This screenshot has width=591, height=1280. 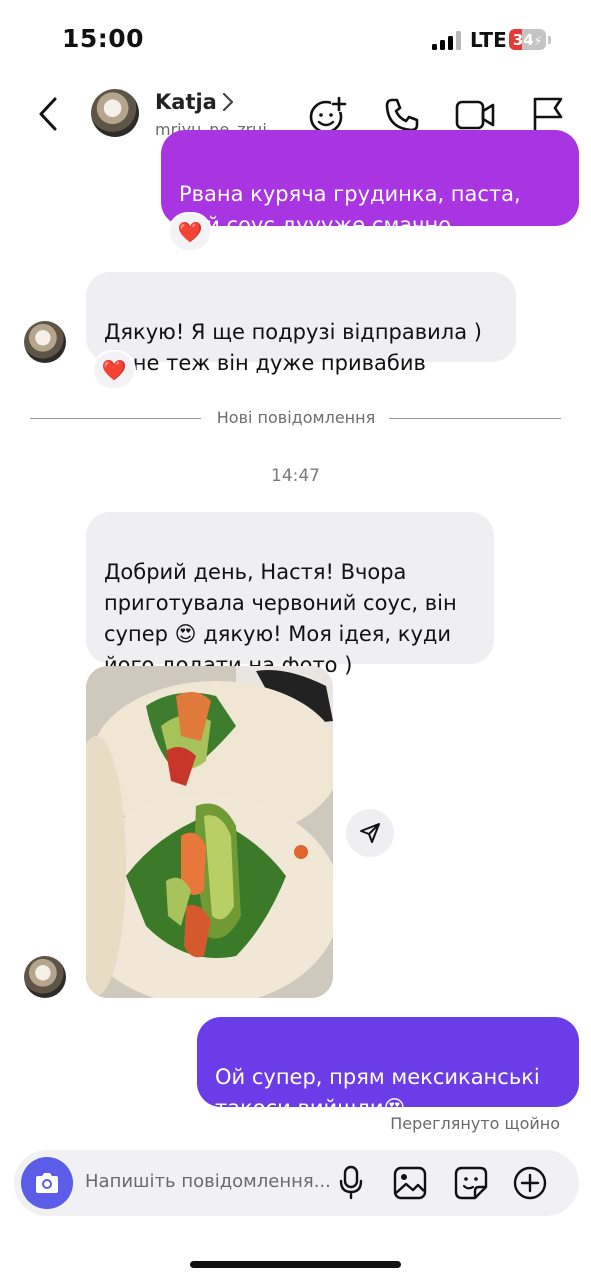 What do you see at coordinates (295, 40) in the screenshot?
I see `status-bar: 15:00 LTE 34⚡` at bounding box center [295, 40].